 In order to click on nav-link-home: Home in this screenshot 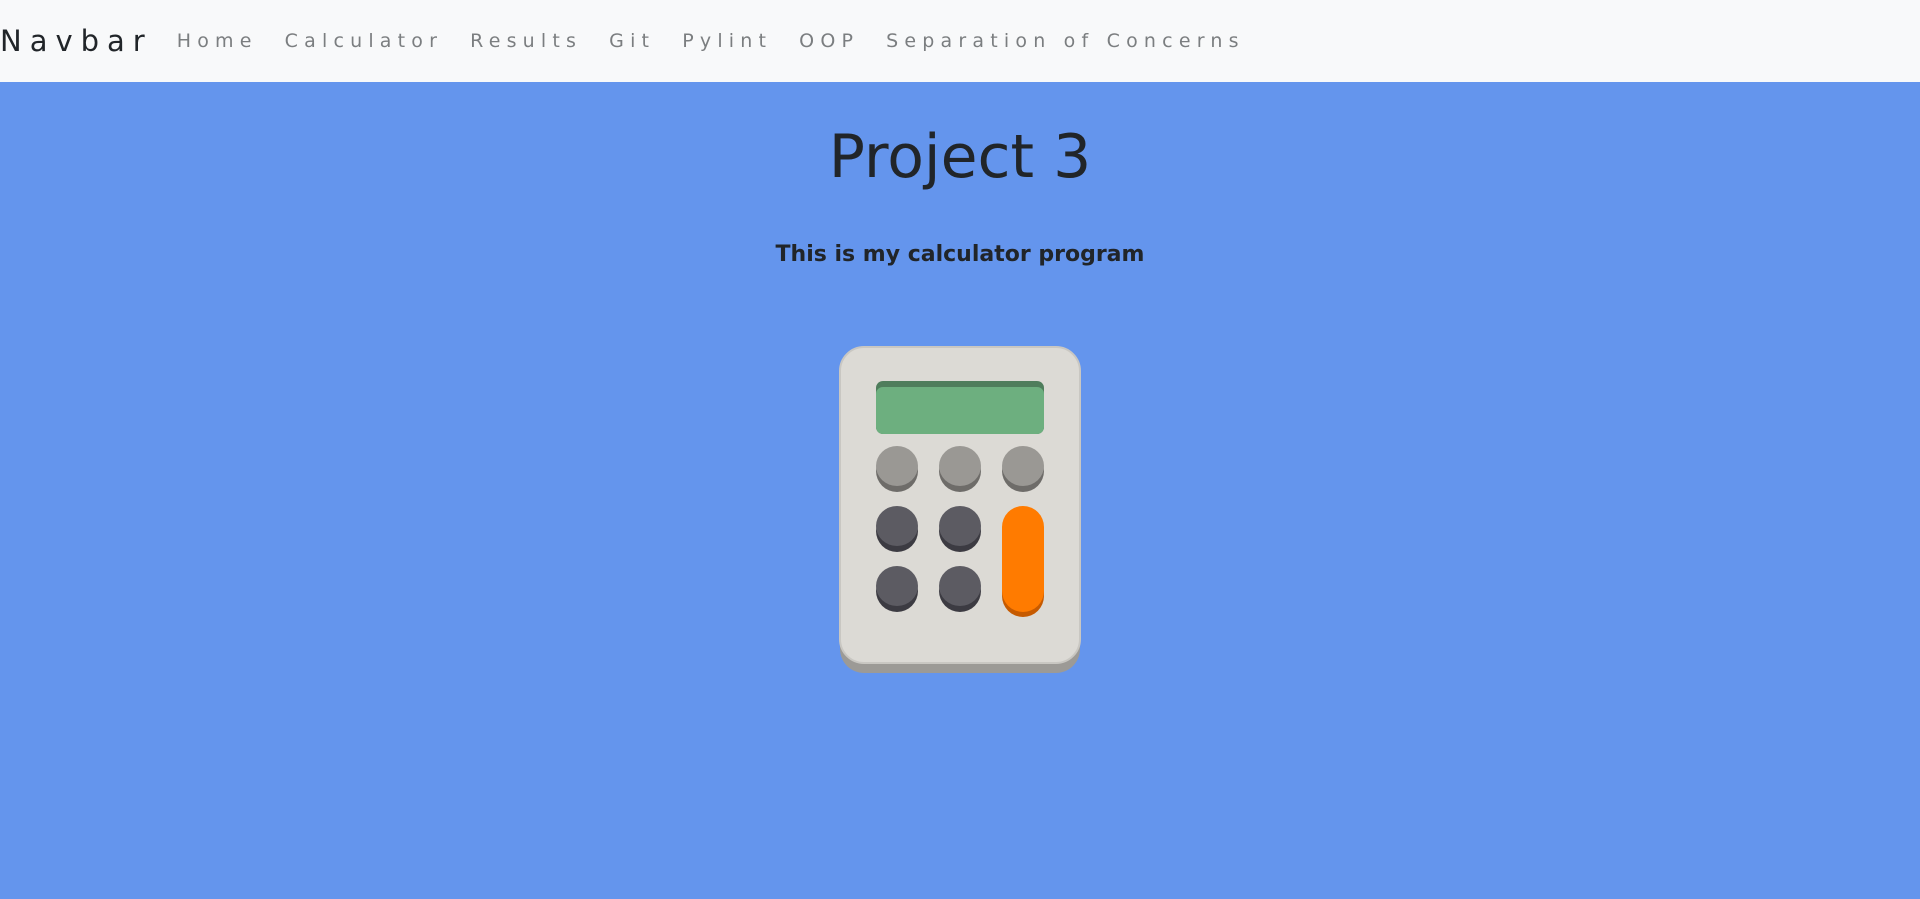, I will do `click(221, 41)`.